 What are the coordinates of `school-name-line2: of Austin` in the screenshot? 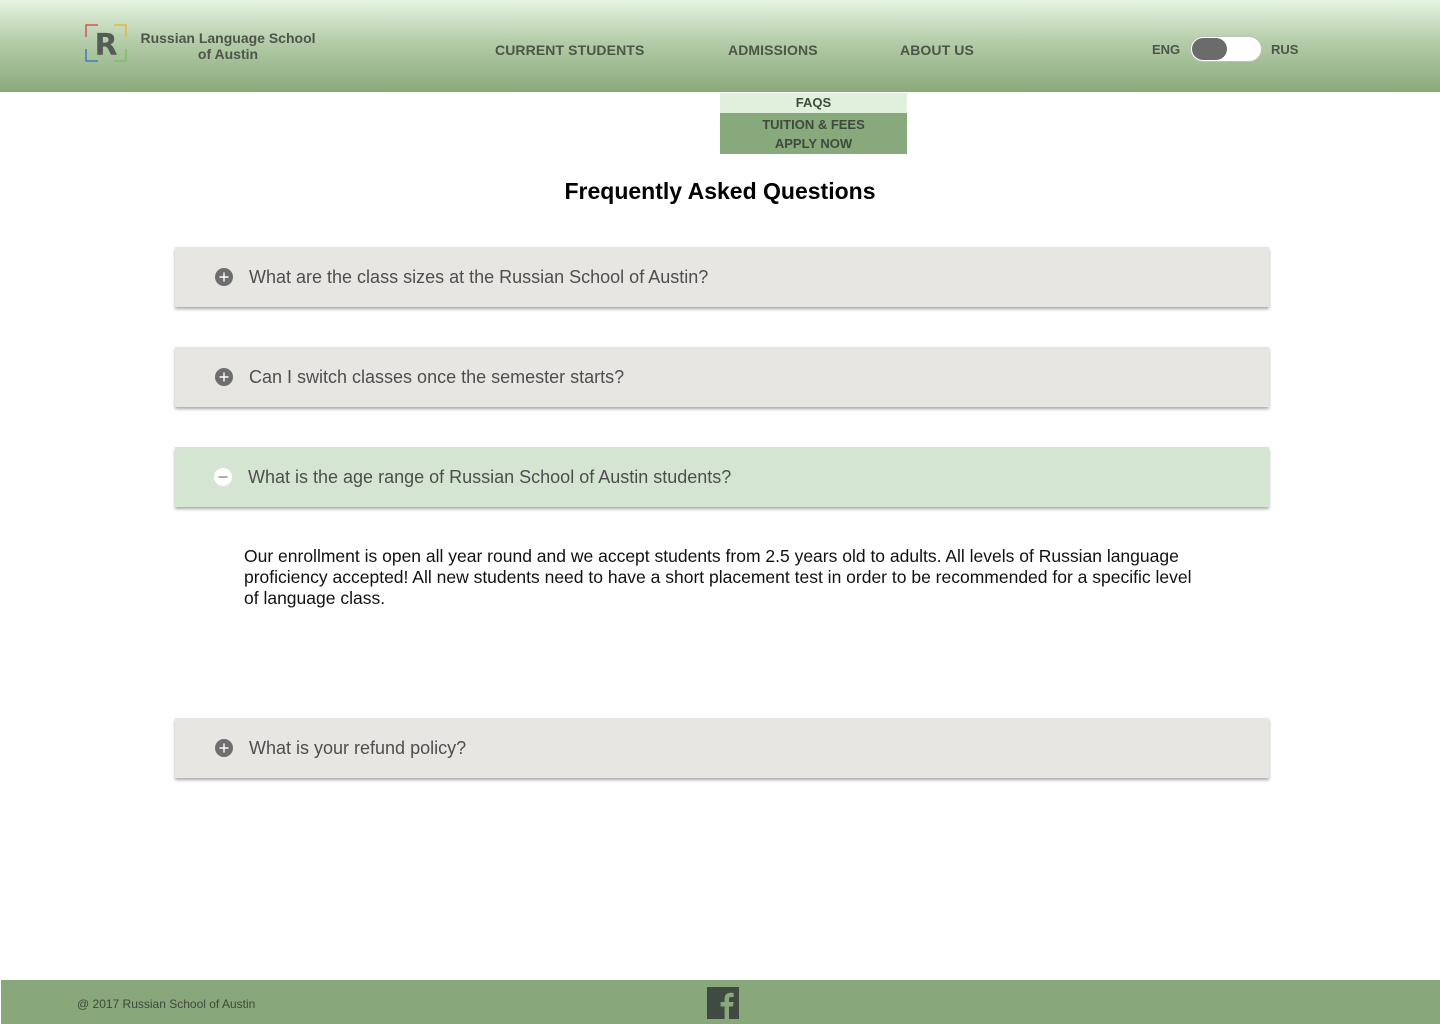 It's located at (228, 54).